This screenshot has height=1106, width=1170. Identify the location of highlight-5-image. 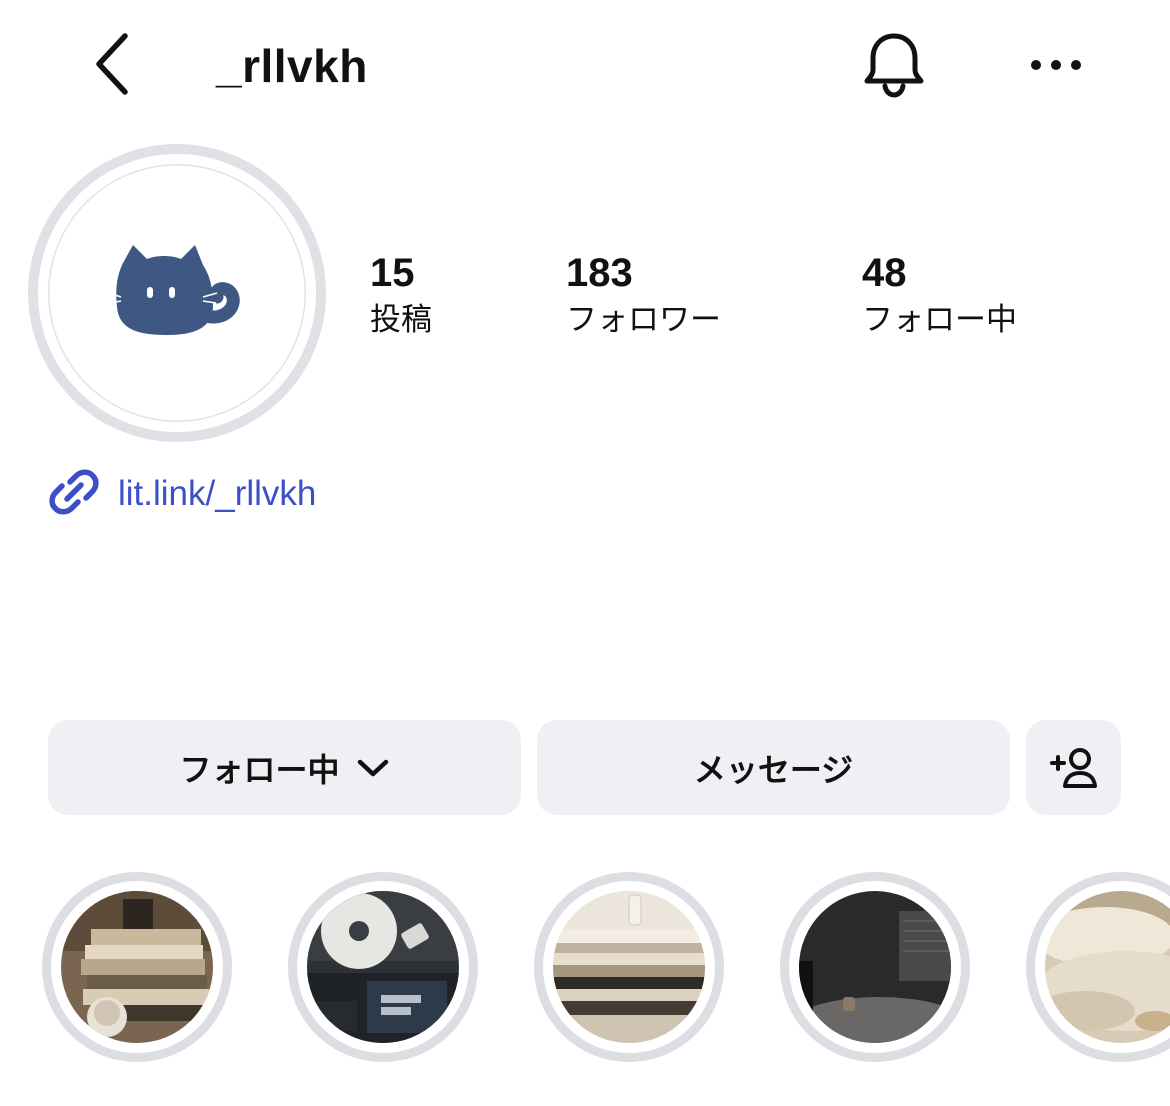
(1107, 967).